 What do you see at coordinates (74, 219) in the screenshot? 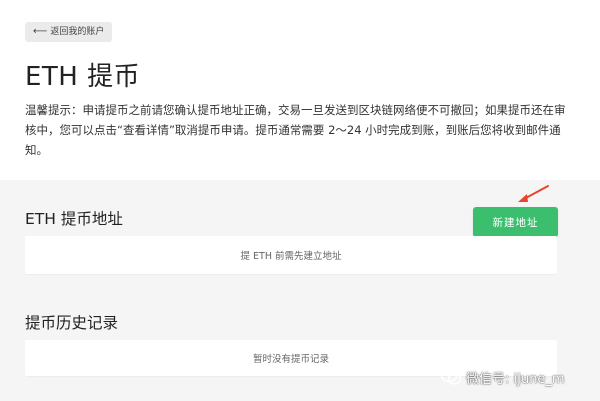
I see `address-section-title: ETH 提币地址` at bounding box center [74, 219].